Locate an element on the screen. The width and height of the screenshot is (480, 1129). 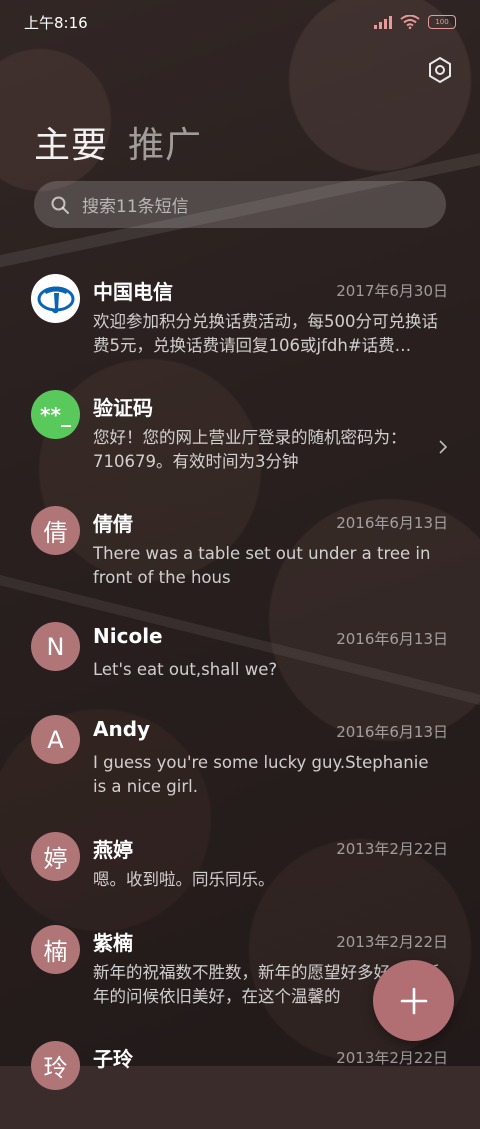
conversation-item: 婷 燕婷 2013年2月22日 嗯。收到啦。同乐同乐。 is located at coordinates (240, 870).